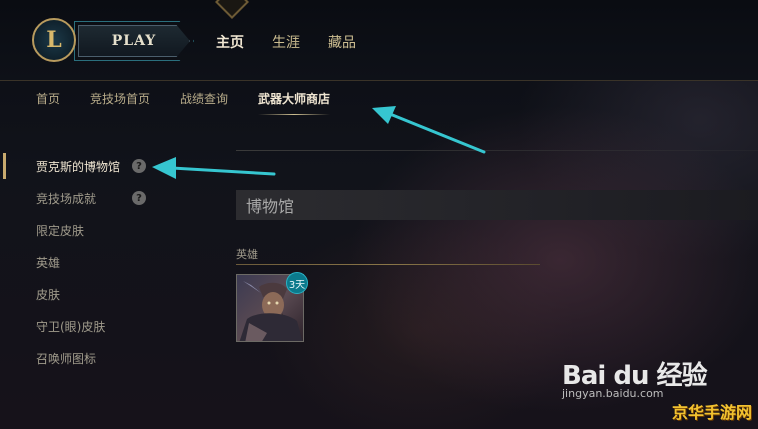 This screenshot has width=758, height=429. What do you see at coordinates (342, 42) in the screenshot?
I see `main-nav-collection: 藏品` at bounding box center [342, 42].